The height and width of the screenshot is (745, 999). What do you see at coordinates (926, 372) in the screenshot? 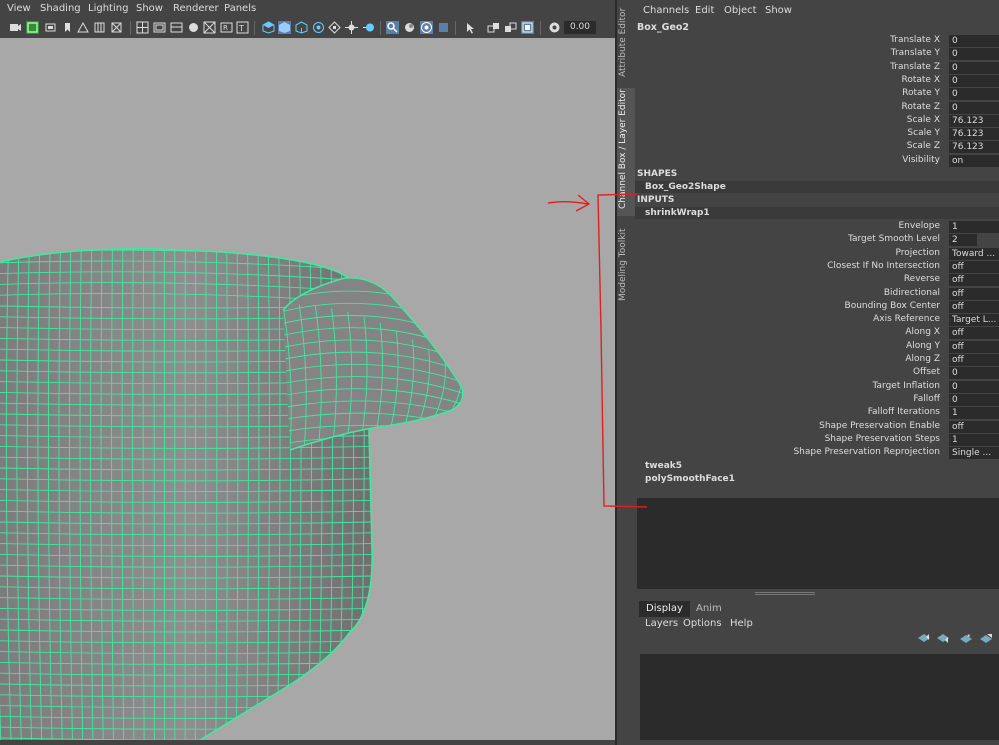
I see `input-channel-label: Offset` at bounding box center [926, 372].